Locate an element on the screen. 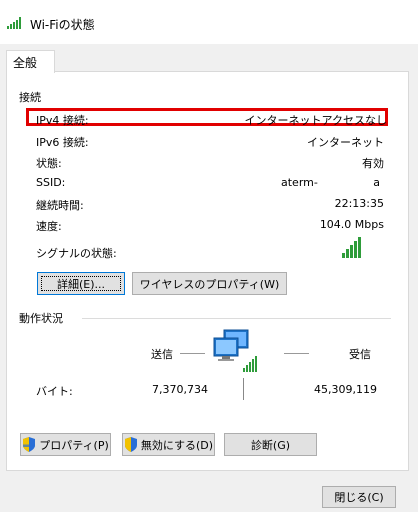  close-button-label: 閉じる(C) is located at coordinates (359, 497).